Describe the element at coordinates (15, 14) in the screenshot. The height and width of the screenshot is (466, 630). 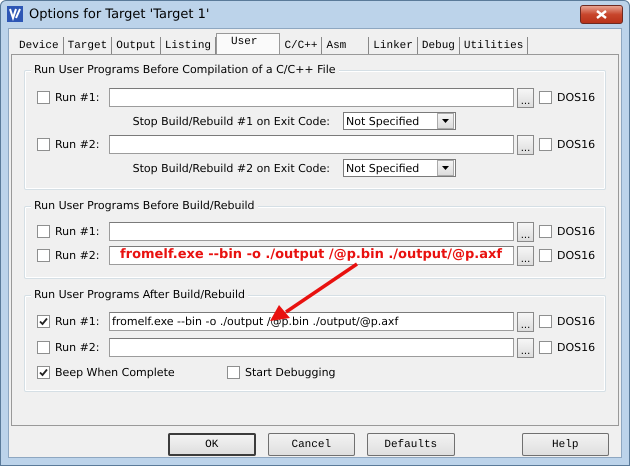
I see `app-logo-icon` at that location.